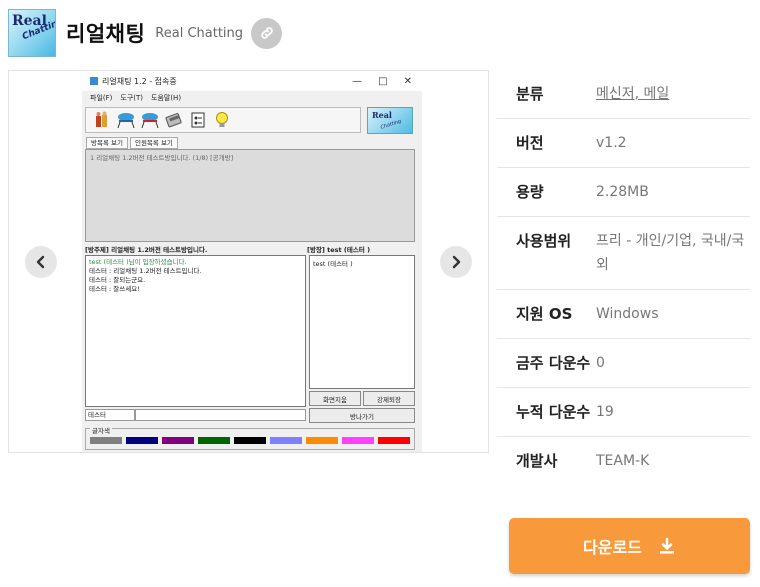 The width and height of the screenshot is (760, 587). Describe the element at coordinates (530, 192) in the screenshot. I see `size-label: 용량` at that location.